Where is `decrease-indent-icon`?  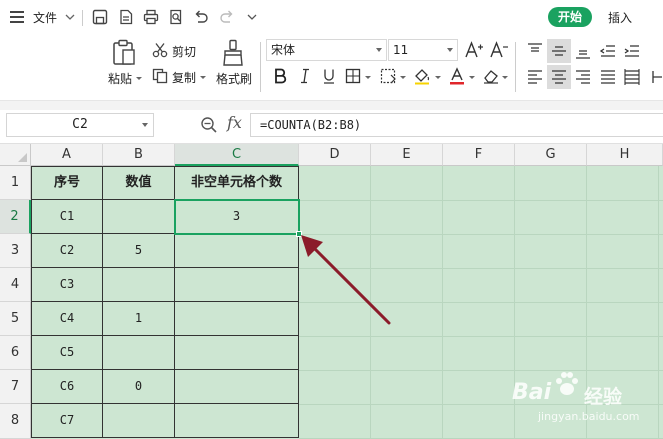
decrease-indent-icon is located at coordinates (608, 51).